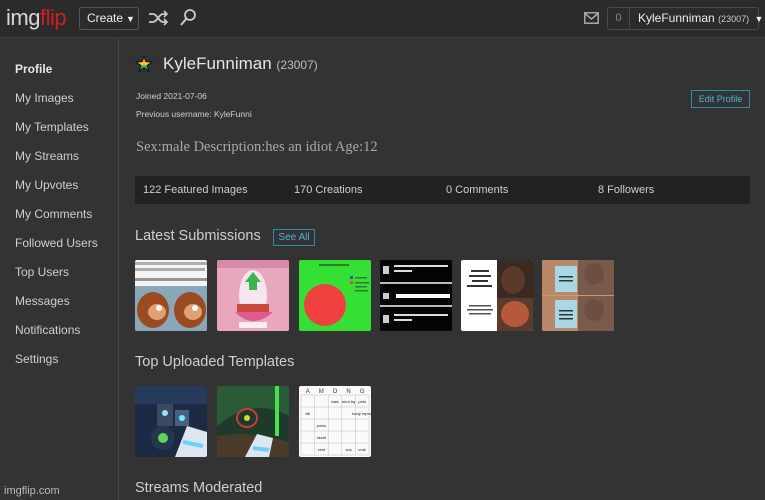 The width and height of the screenshot is (765, 500). Describe the element at coordinates (362, 449) in the screenshot. I see `bingo-cell: vote` at that location.